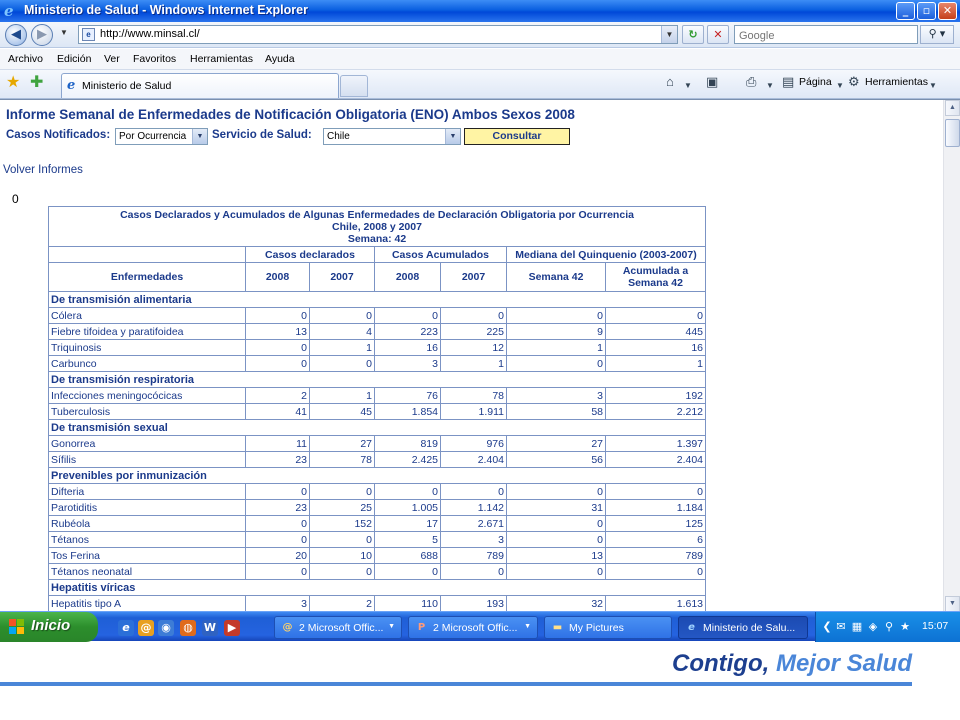  I want to click on scroll-down-icon: ▼, so click(952, 603).